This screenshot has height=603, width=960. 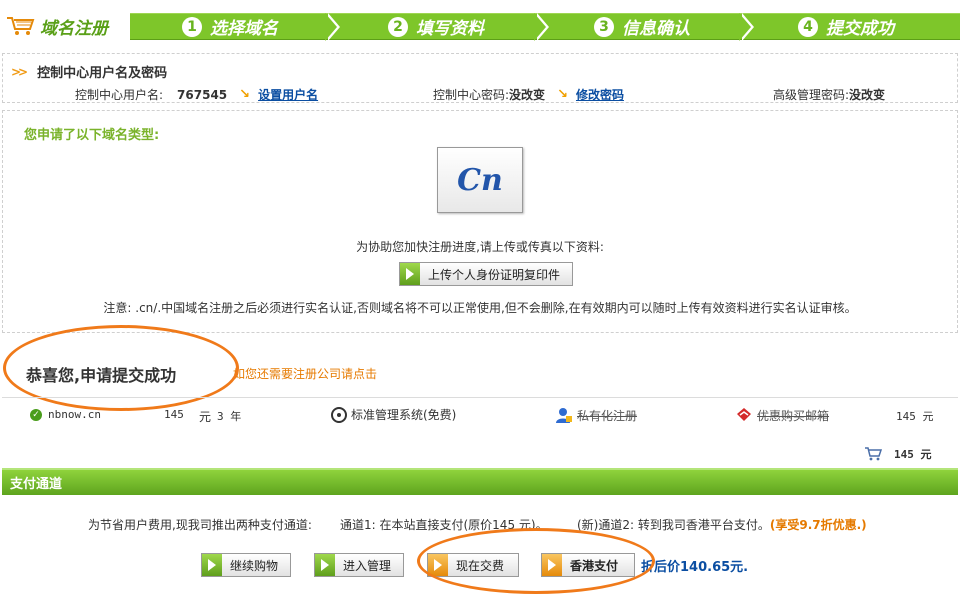 I want to click on mailbox-icon, so click(x=744, y=415).